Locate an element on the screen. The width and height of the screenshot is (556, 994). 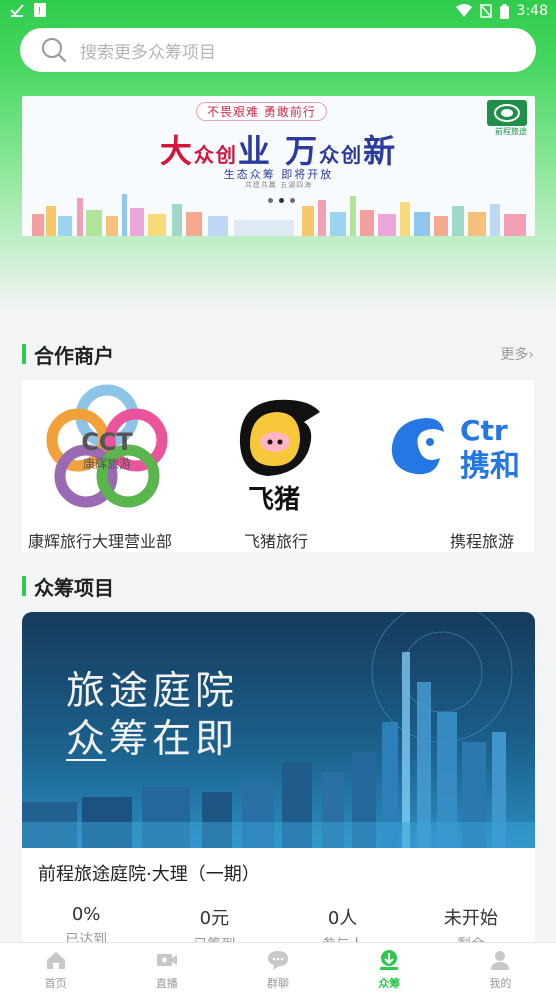
banner-title-part: 大 is located at coordinates (176, 151).